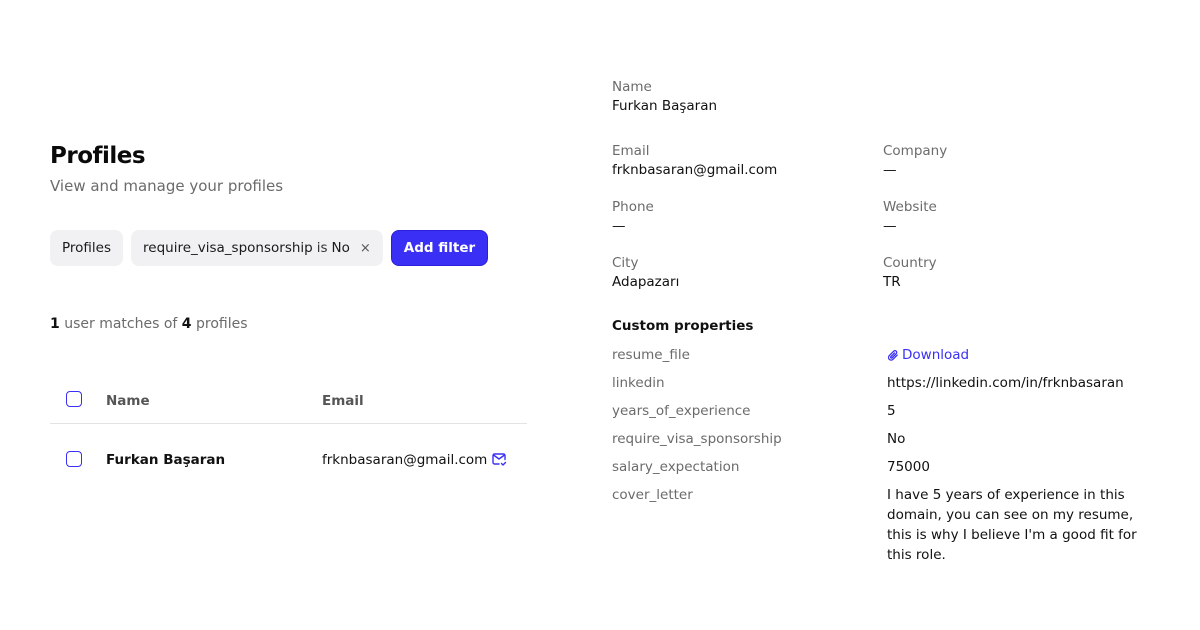  I want to click on prop-key-resume-file: resume_file, so click(651, 355).